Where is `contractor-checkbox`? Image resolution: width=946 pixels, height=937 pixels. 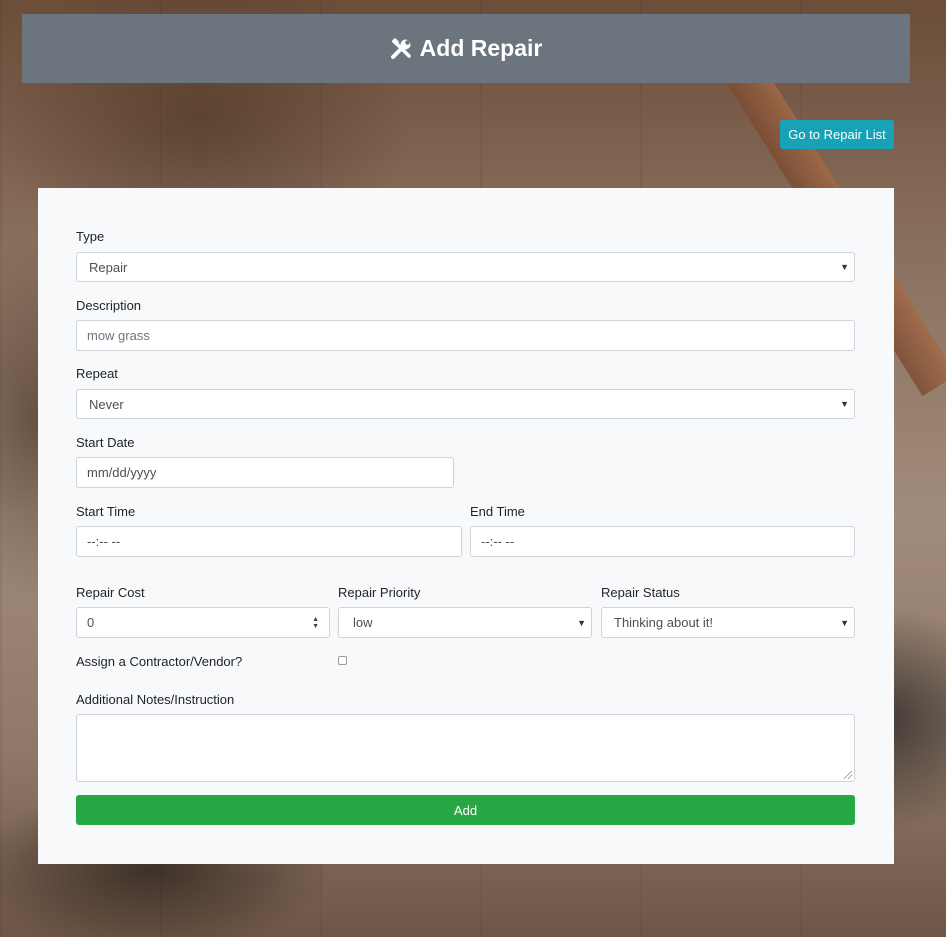 contractor-checkbox is located at coordinates (342, 660).